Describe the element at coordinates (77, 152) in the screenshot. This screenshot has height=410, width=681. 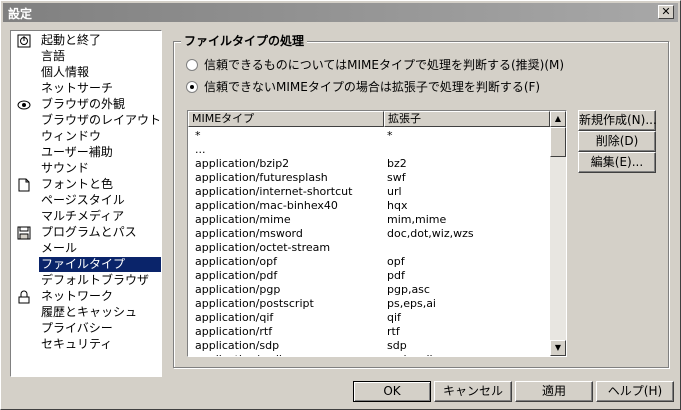
I see `sidebar-item: ユーザー補助` at that location.